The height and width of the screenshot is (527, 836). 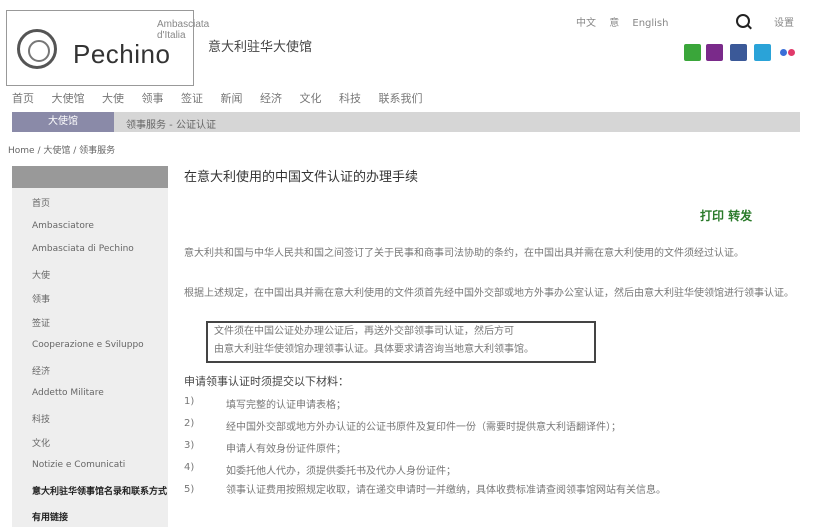 I want to click on flickr-icon, so click(x=786, y=52).